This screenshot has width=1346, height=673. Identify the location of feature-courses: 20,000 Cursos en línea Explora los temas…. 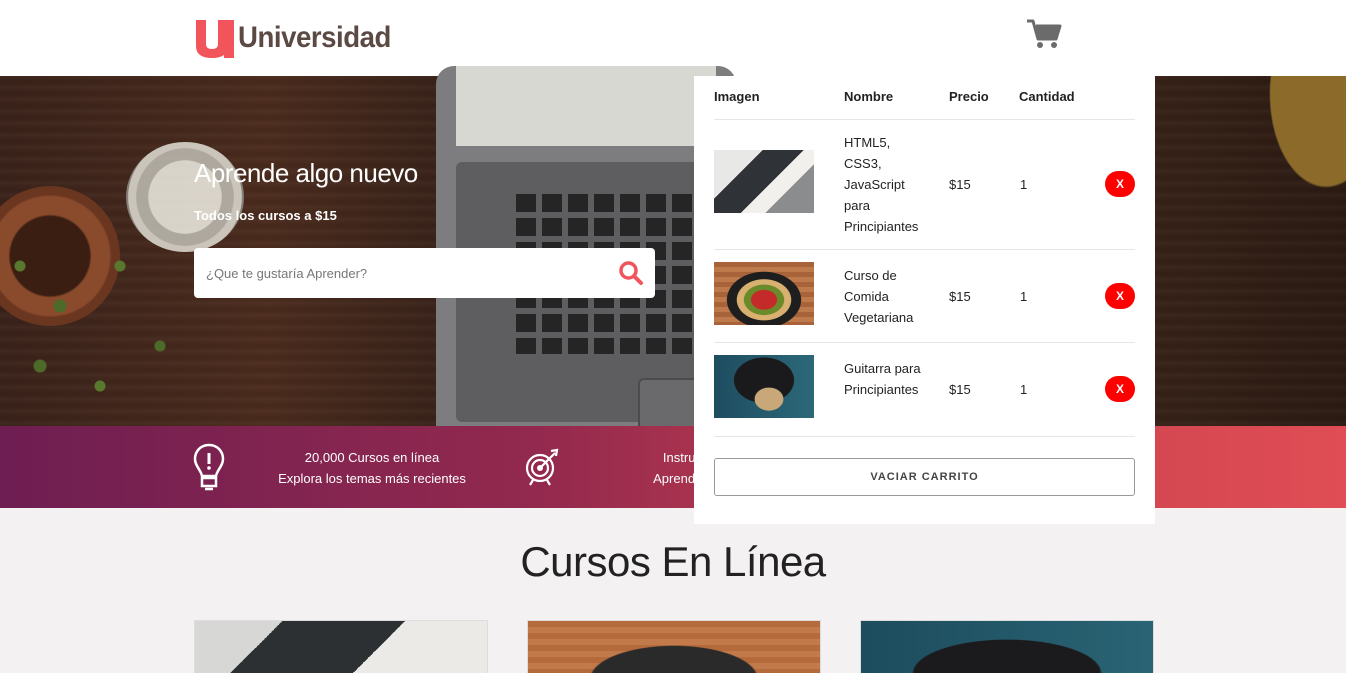
(372, 468).